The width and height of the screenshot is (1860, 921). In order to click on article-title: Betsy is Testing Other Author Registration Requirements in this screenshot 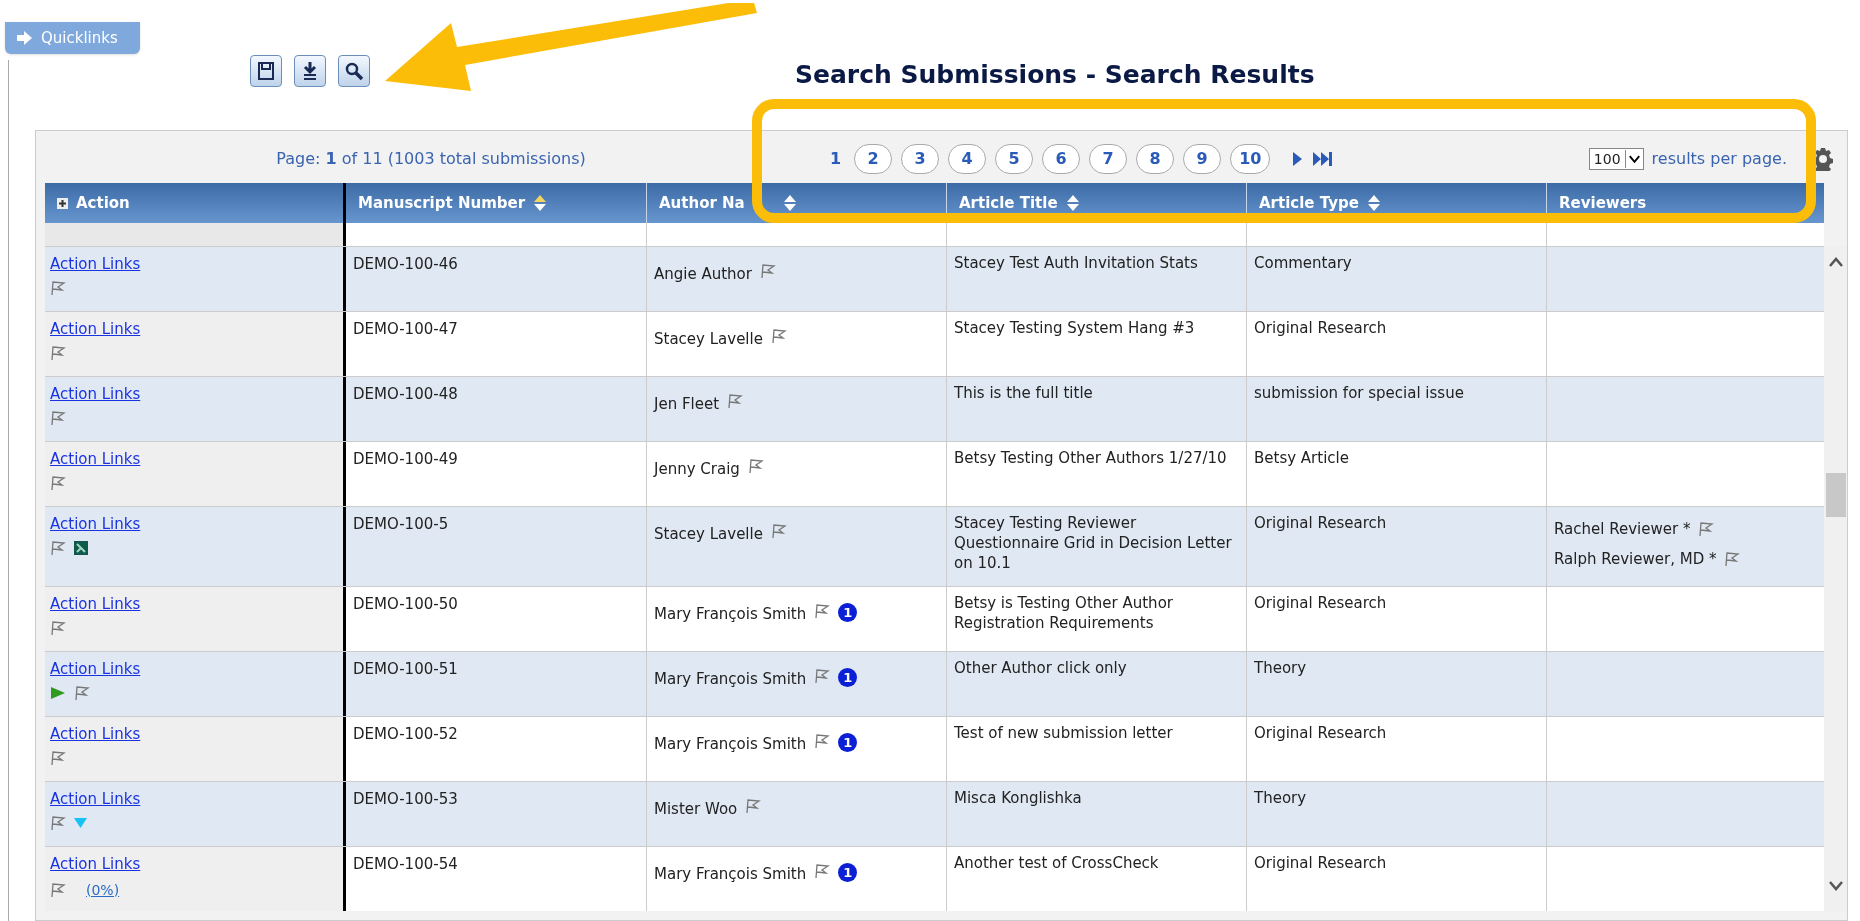, I will do `click(1063, 613)`.